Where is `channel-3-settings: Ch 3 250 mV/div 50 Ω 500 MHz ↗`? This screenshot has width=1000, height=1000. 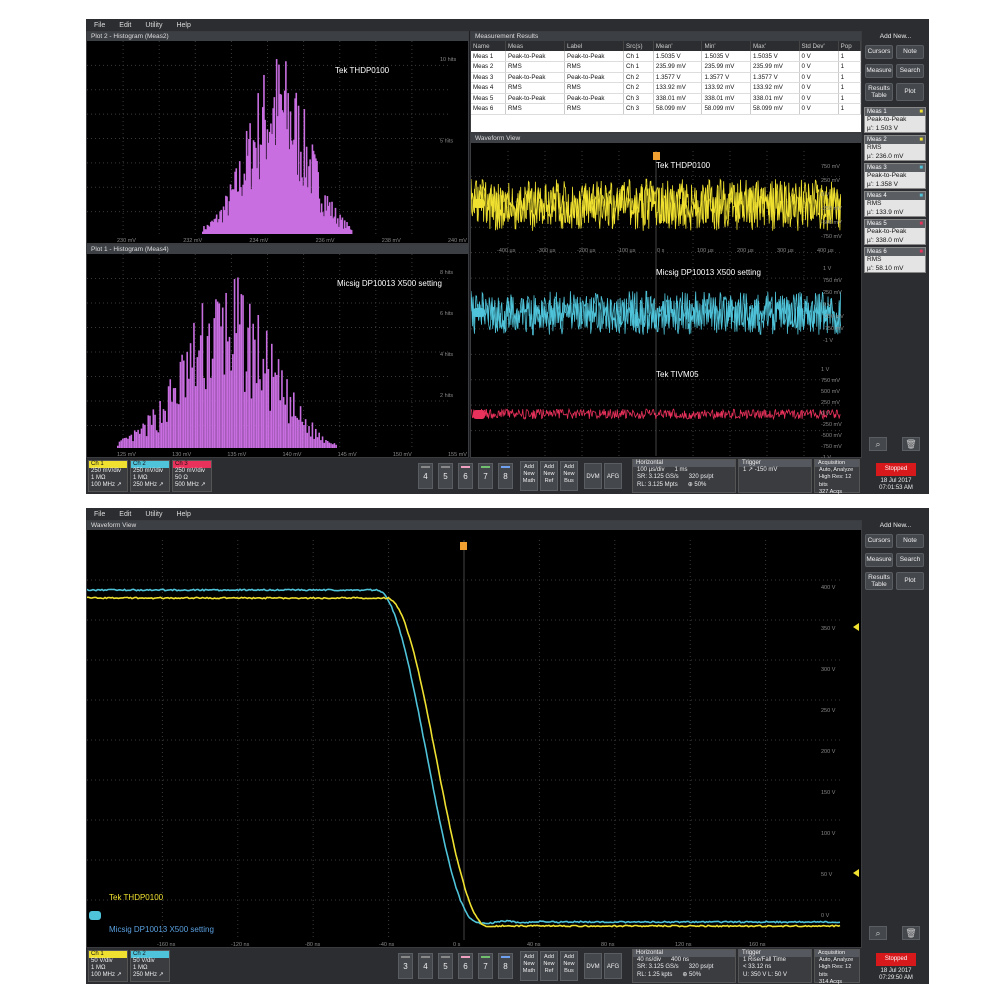
channel-3-settings: Ch 3 250 mV/div 50 Ω 500 MHz ↗ is located at coordinates (192, 476).